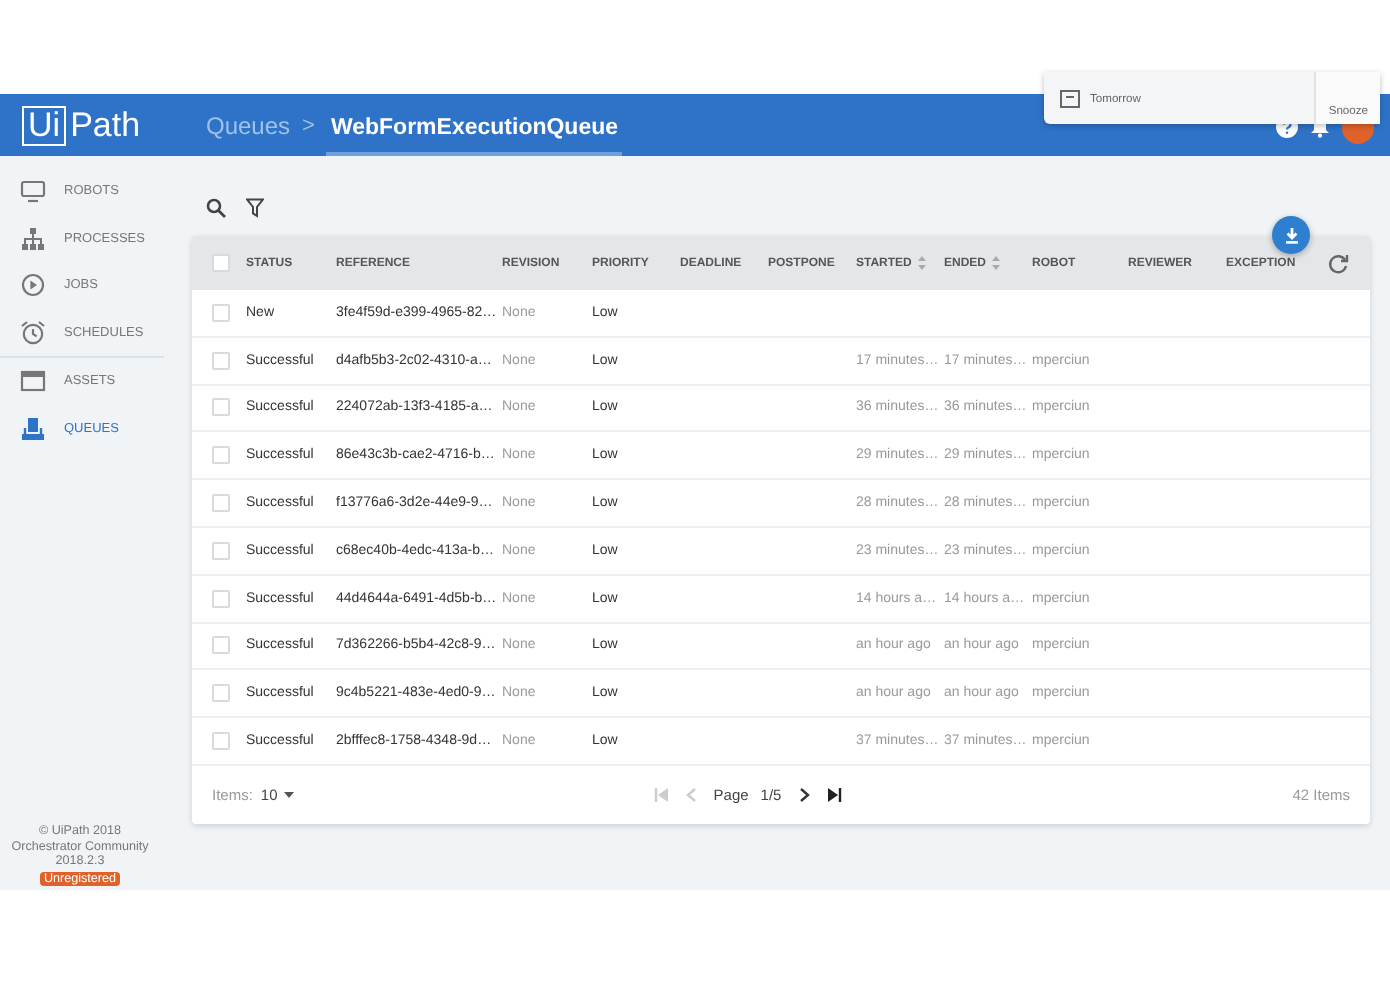  What do you see at coordinates (255, 207) in the screenshot?
I see `filter-icon` at bounding box center [255, 207].